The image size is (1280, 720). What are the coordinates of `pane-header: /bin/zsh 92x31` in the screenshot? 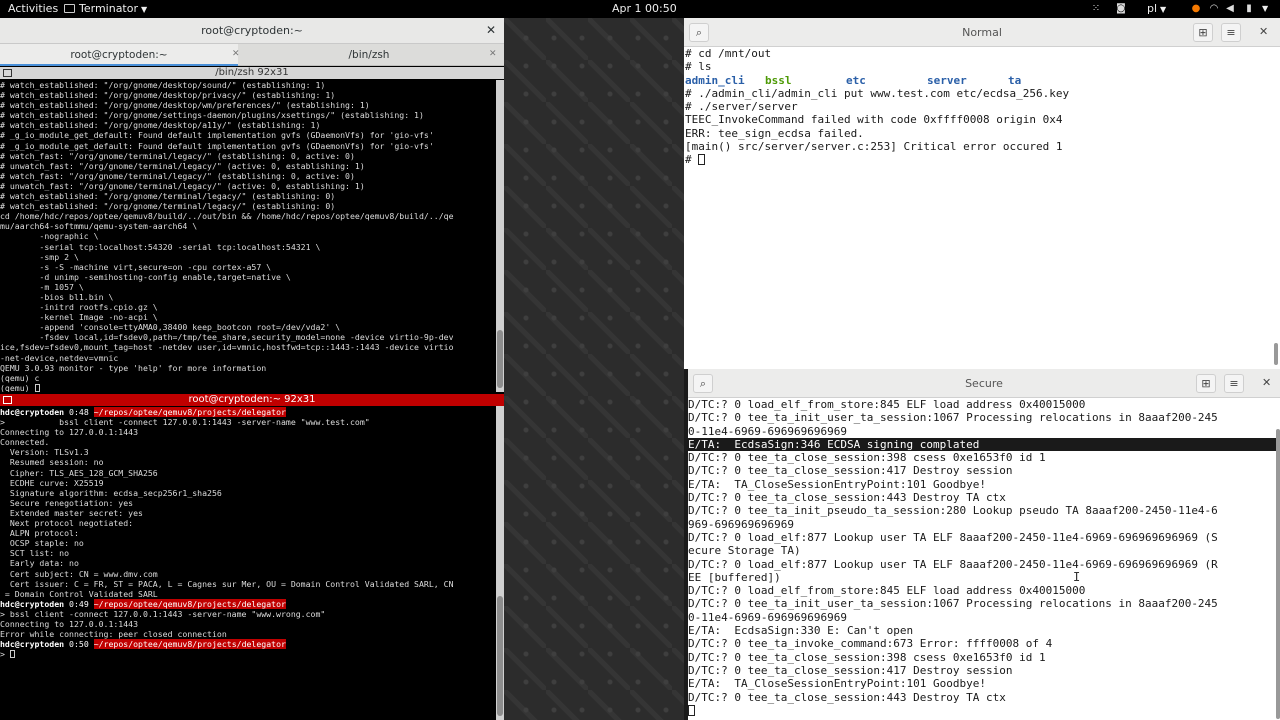 It's located at (252, 73).